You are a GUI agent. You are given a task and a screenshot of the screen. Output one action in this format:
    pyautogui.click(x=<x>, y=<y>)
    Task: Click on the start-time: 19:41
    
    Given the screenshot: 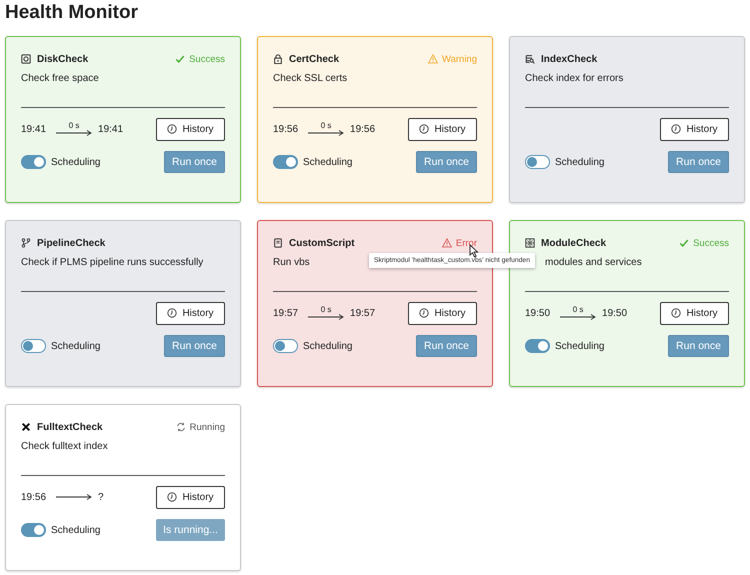 What is the action you would take?
    pyautogui.click(x=33, y=129)
    